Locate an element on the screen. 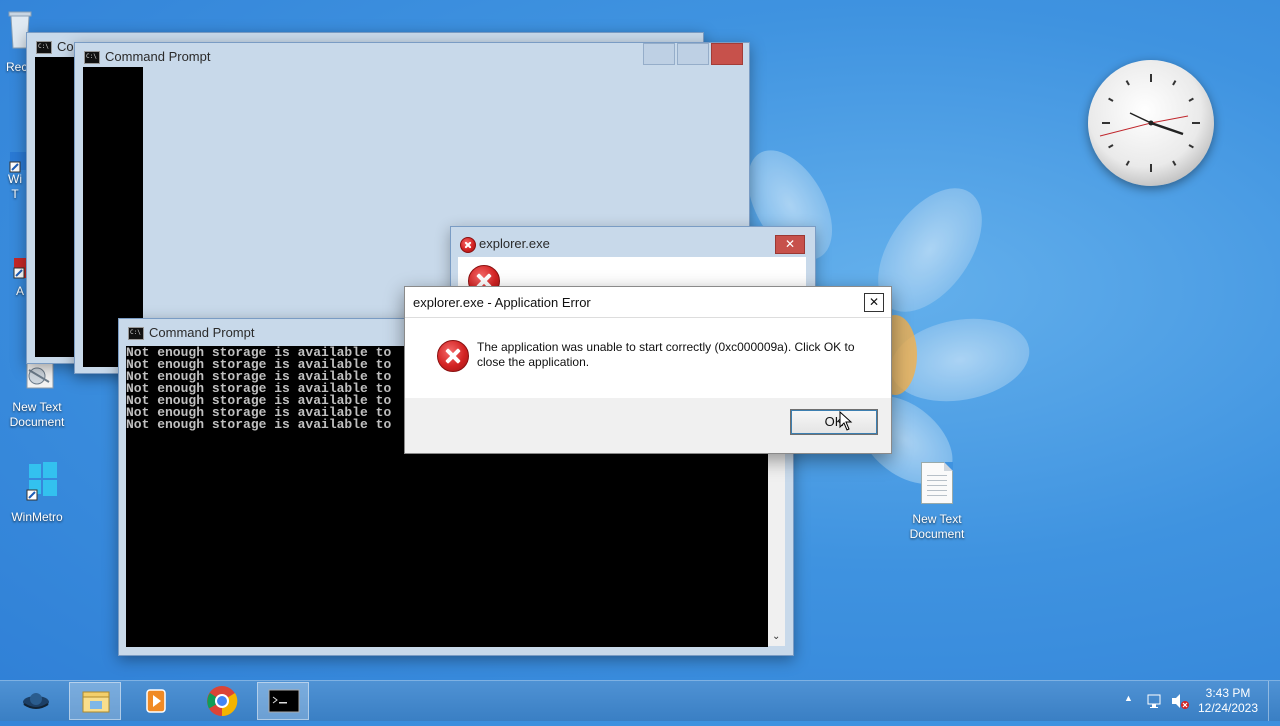  mouse-cursor-icon is located at coordinates (846, 421).